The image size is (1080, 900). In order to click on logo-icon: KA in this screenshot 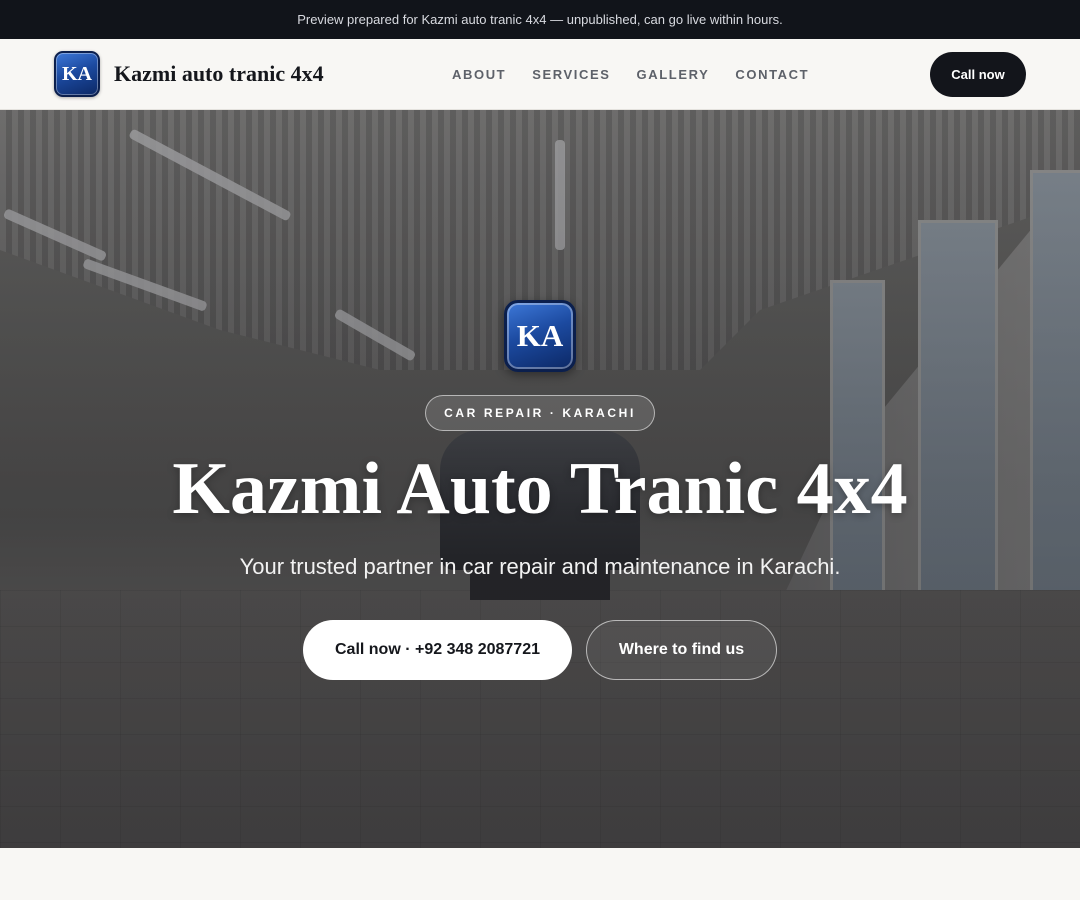, I will do `click(77, 74)`.